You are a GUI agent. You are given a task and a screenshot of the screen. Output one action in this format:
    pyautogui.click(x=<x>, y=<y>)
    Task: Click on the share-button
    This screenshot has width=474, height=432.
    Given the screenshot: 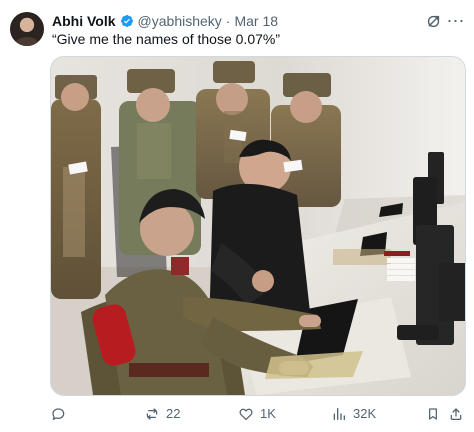 What is the action you would take?
    pyautogui.click(x=456, y=414)
    